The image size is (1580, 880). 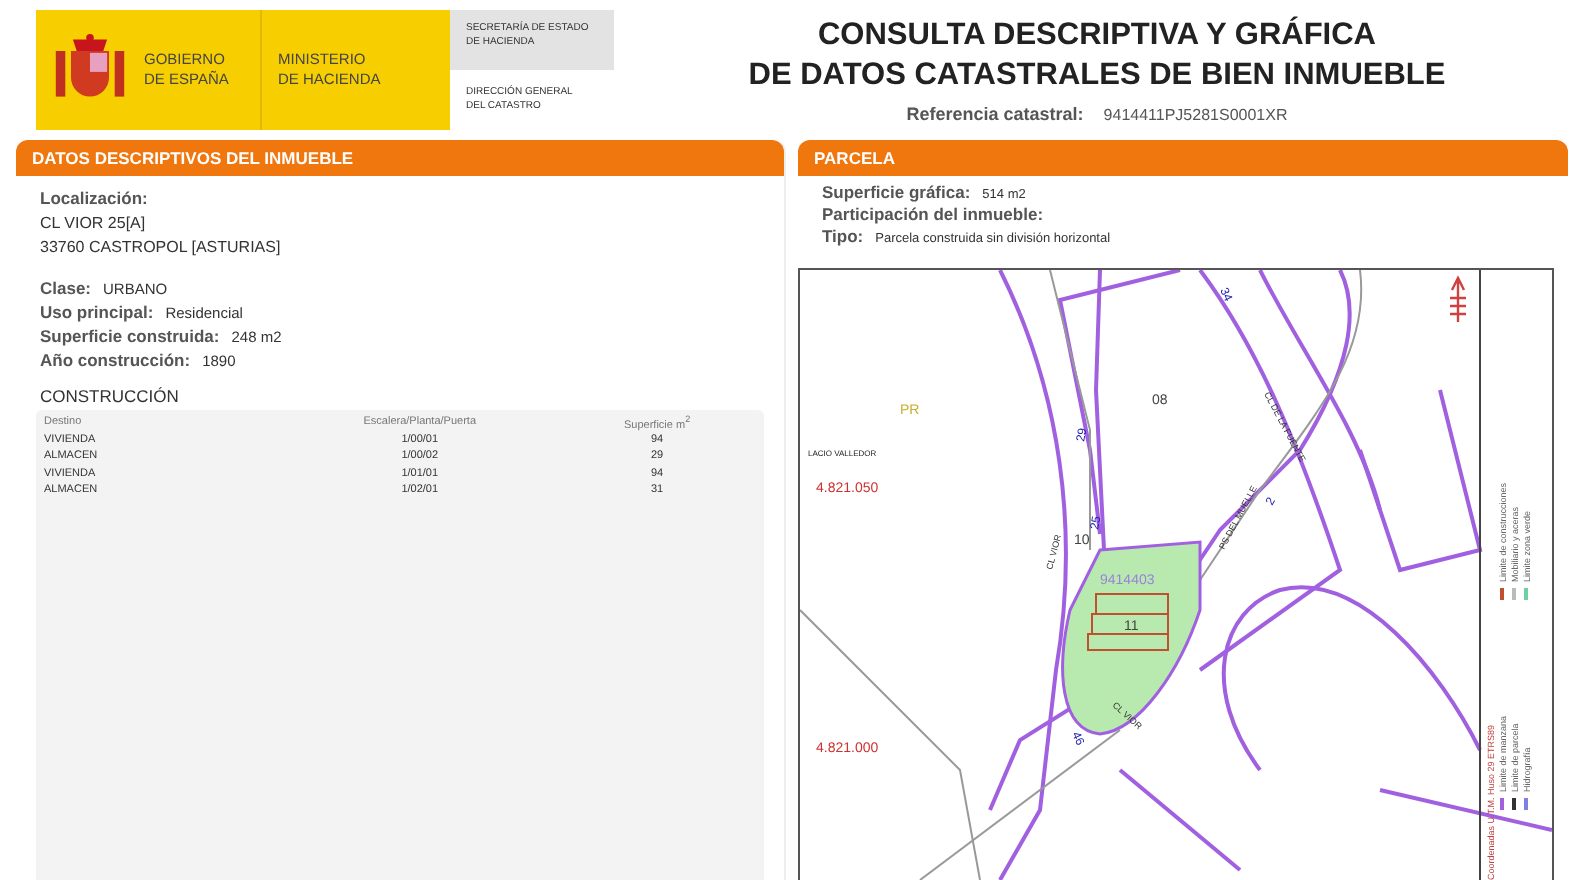 What do you see at coordinates (115, 360) in the screenshot?
I see `field-label: Año construcción:` at bounding box center [115, 360].